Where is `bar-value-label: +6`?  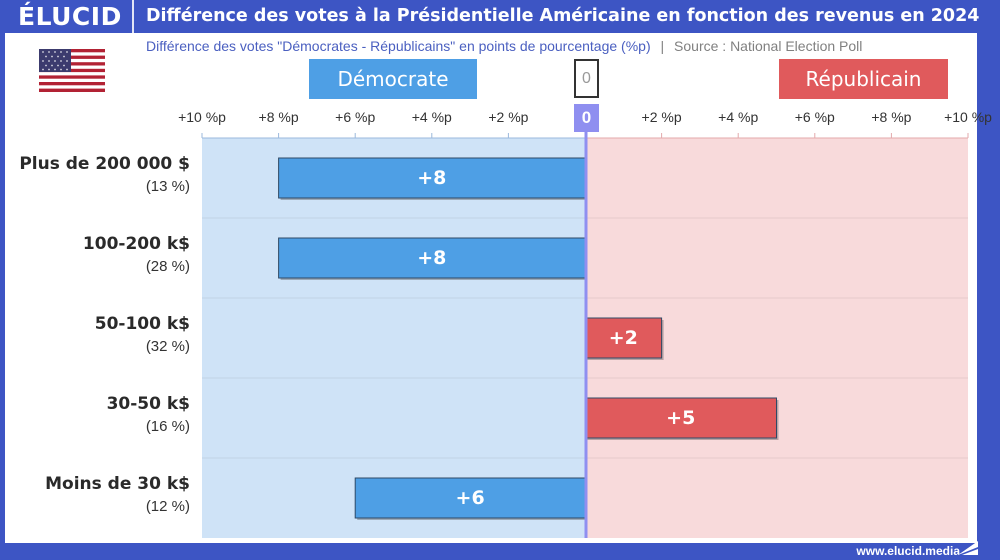 bar-value-label: +6 is located at coordinates (470, 498).